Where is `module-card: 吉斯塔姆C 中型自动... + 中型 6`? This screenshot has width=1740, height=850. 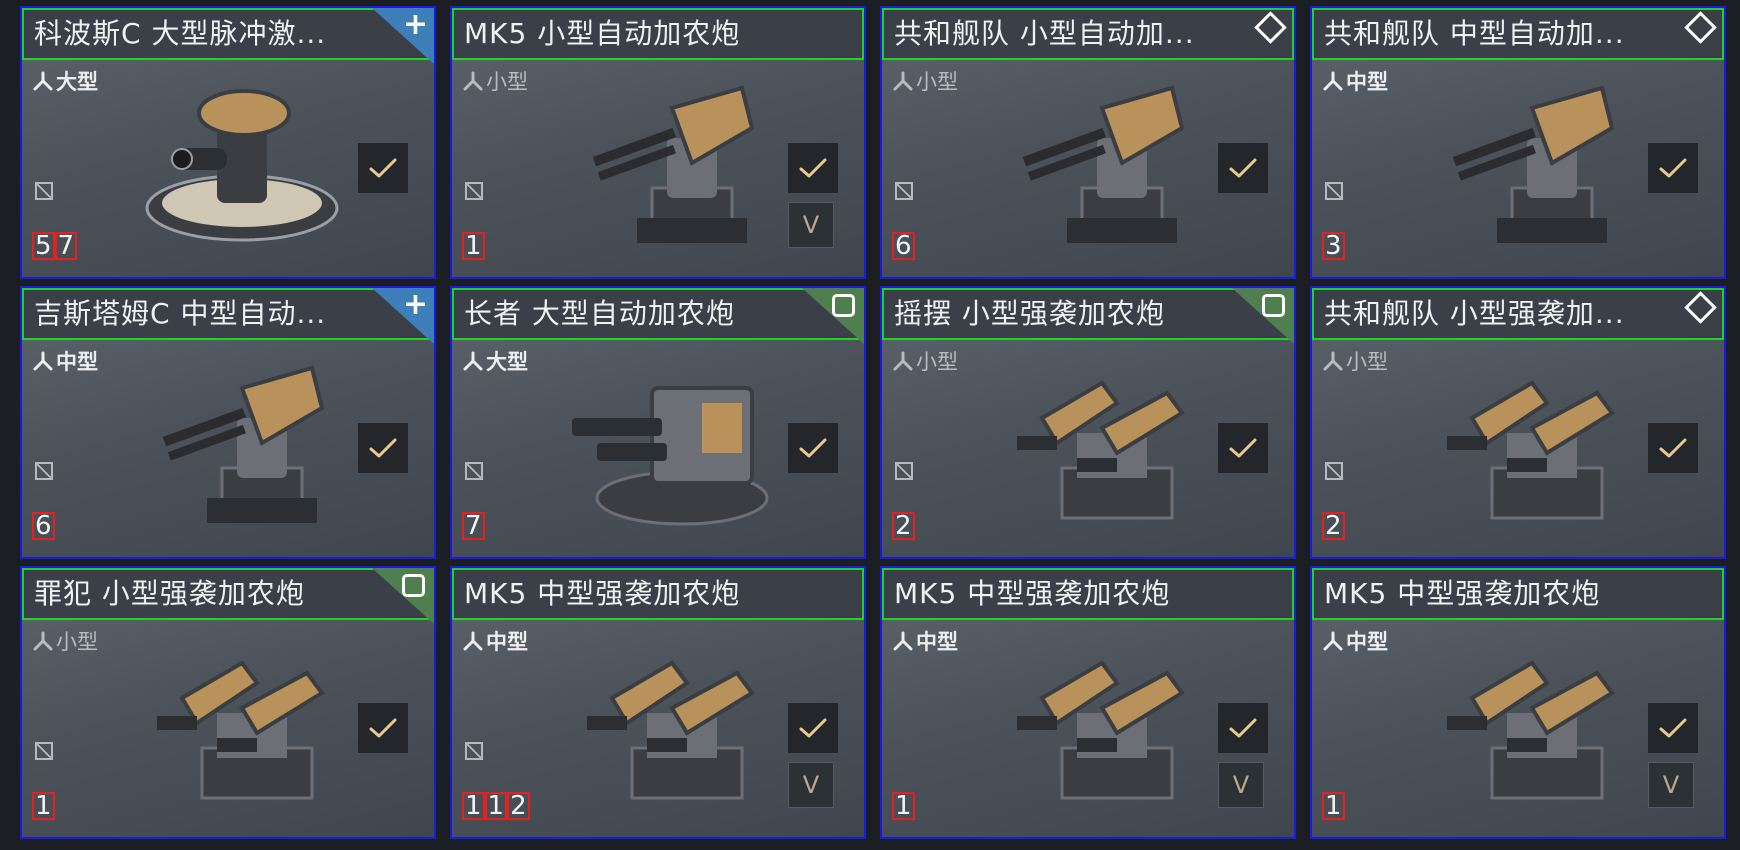 module-card: 吉斯塔姆C 中型自动... + 中型 6 is located at coordinates (228, 422).